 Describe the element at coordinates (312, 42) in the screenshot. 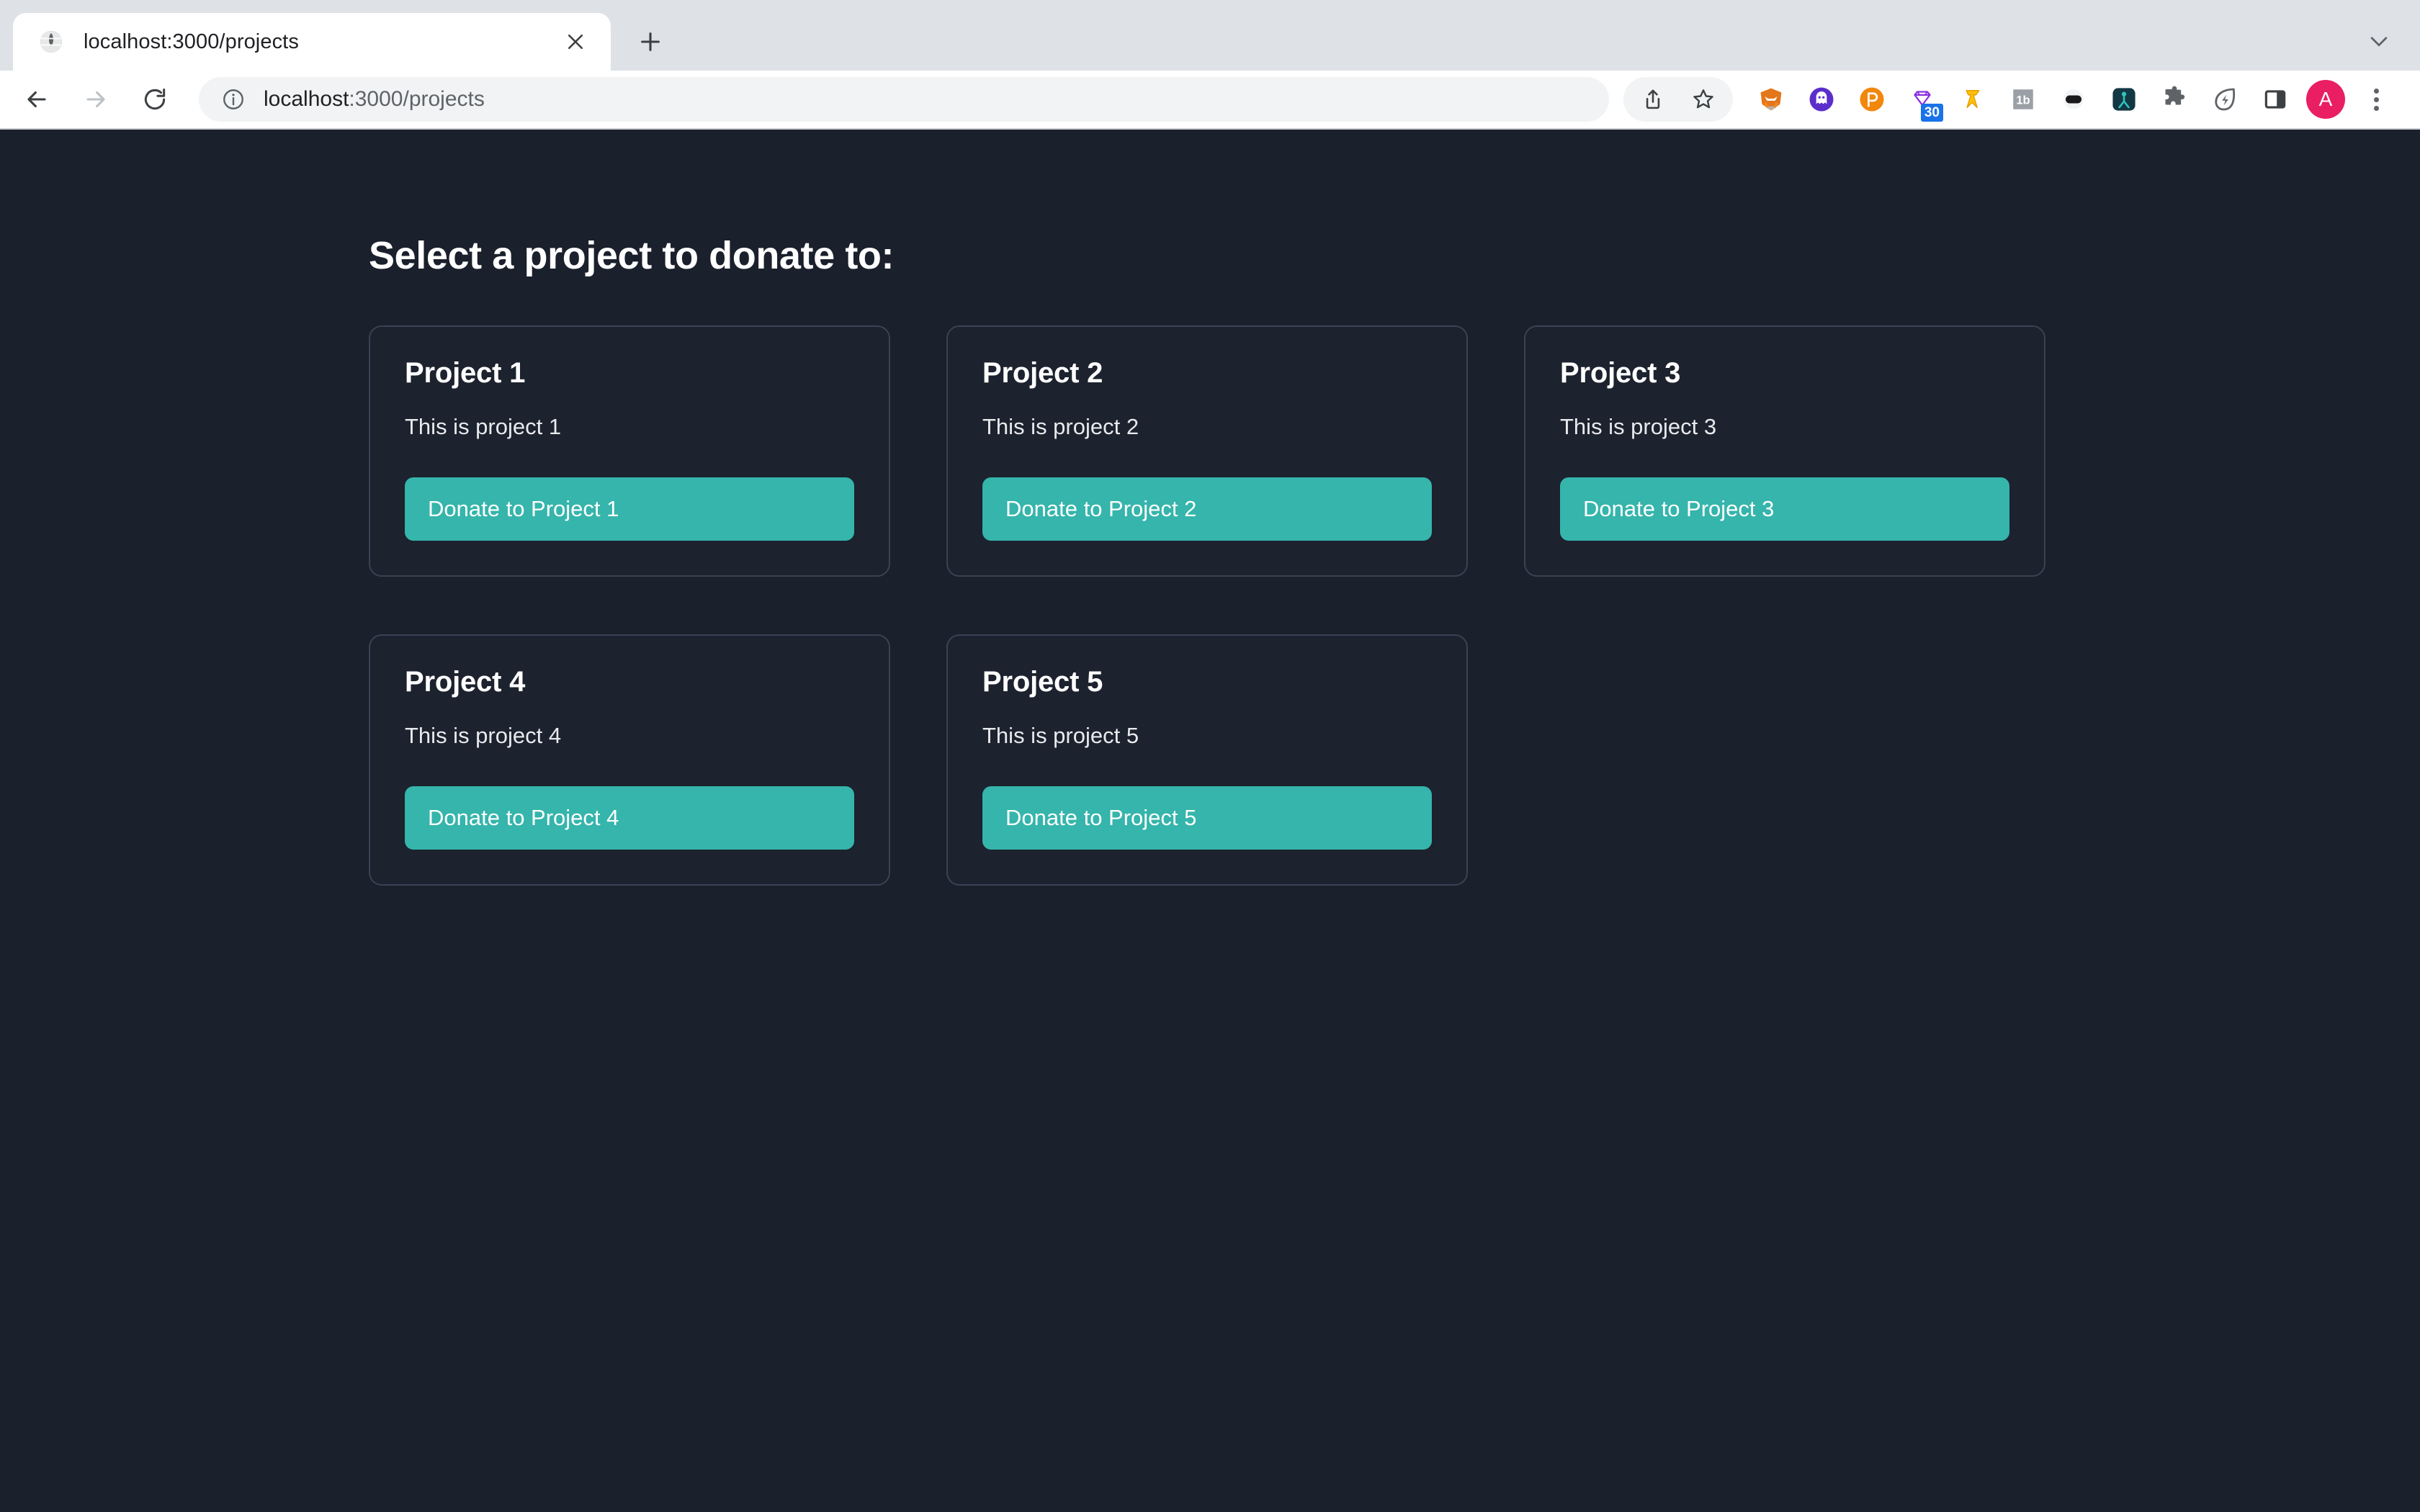

I see `browser-tab-active: localhost:3000/projects` at that location.